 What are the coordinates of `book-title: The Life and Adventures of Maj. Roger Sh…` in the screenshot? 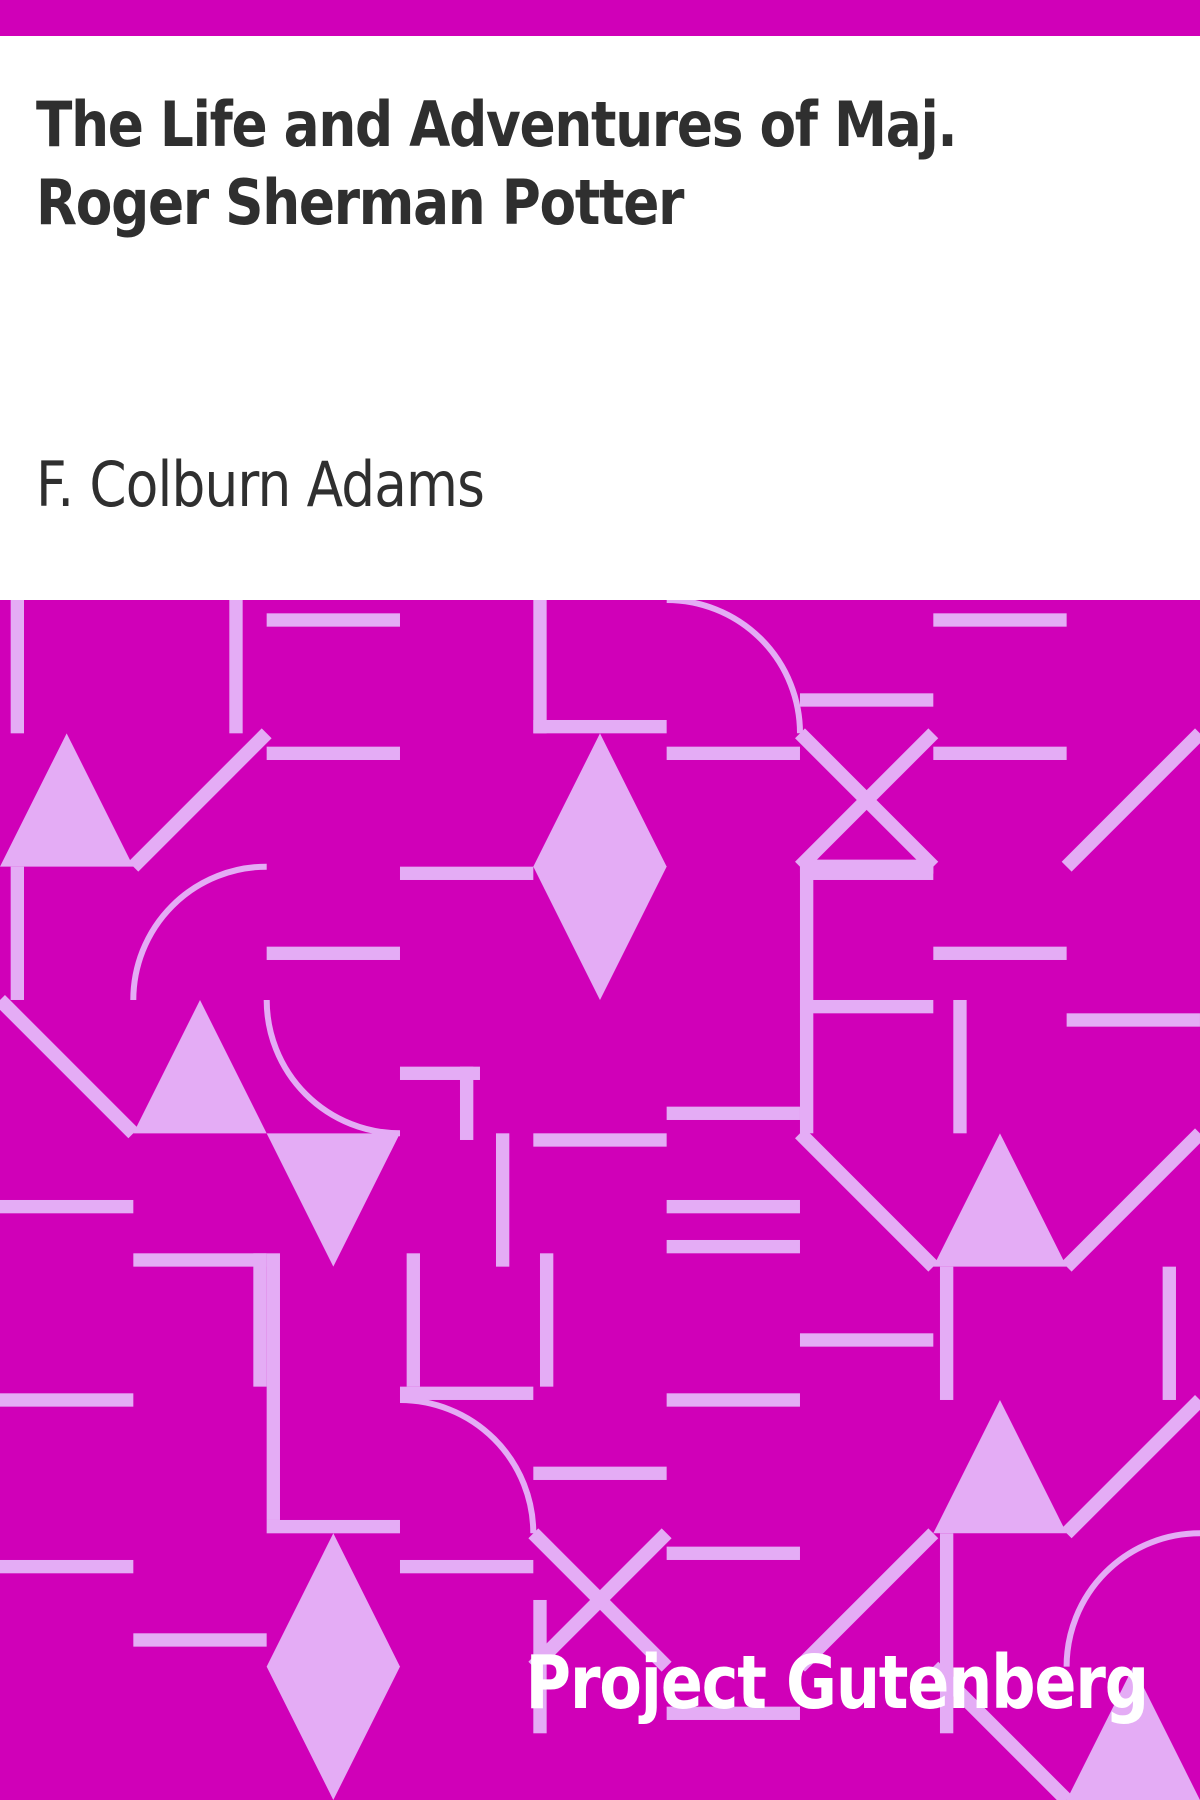 It's located at (497, 163).